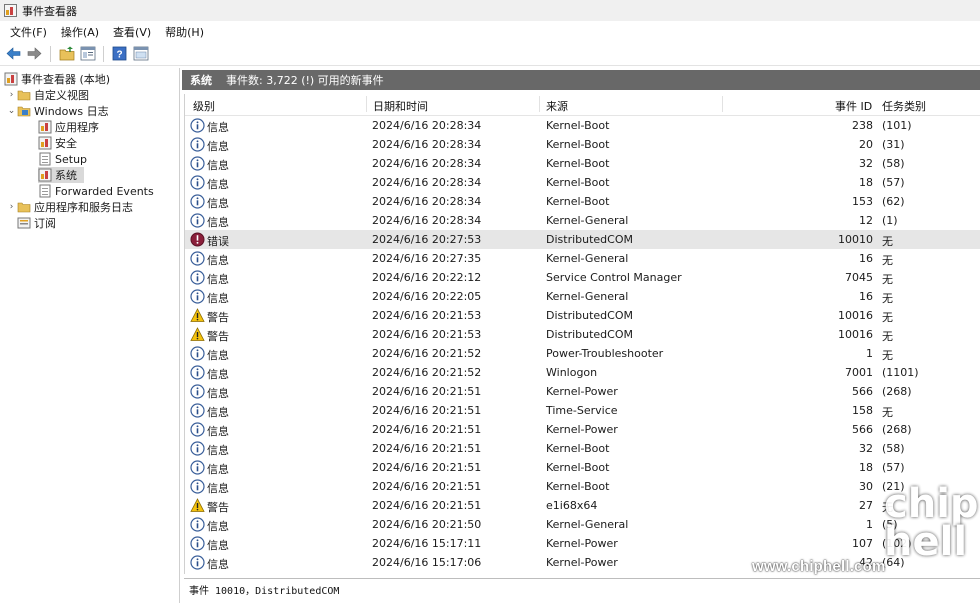  What do you see at coordinates (866, 182) in the screenshot?
I see `cell-event-id: 18` at bounding box center [866, 182].